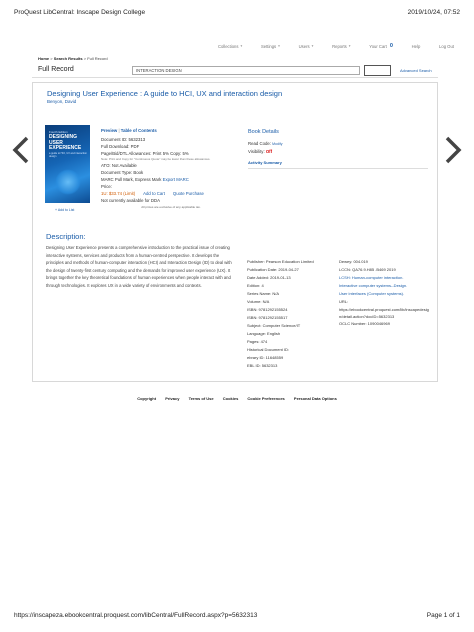  What do you see at coordinates (267, 309) in the screenshot?
I see `metadata-item: ISBN: 9781292155524` at bounding box center [267, 309].